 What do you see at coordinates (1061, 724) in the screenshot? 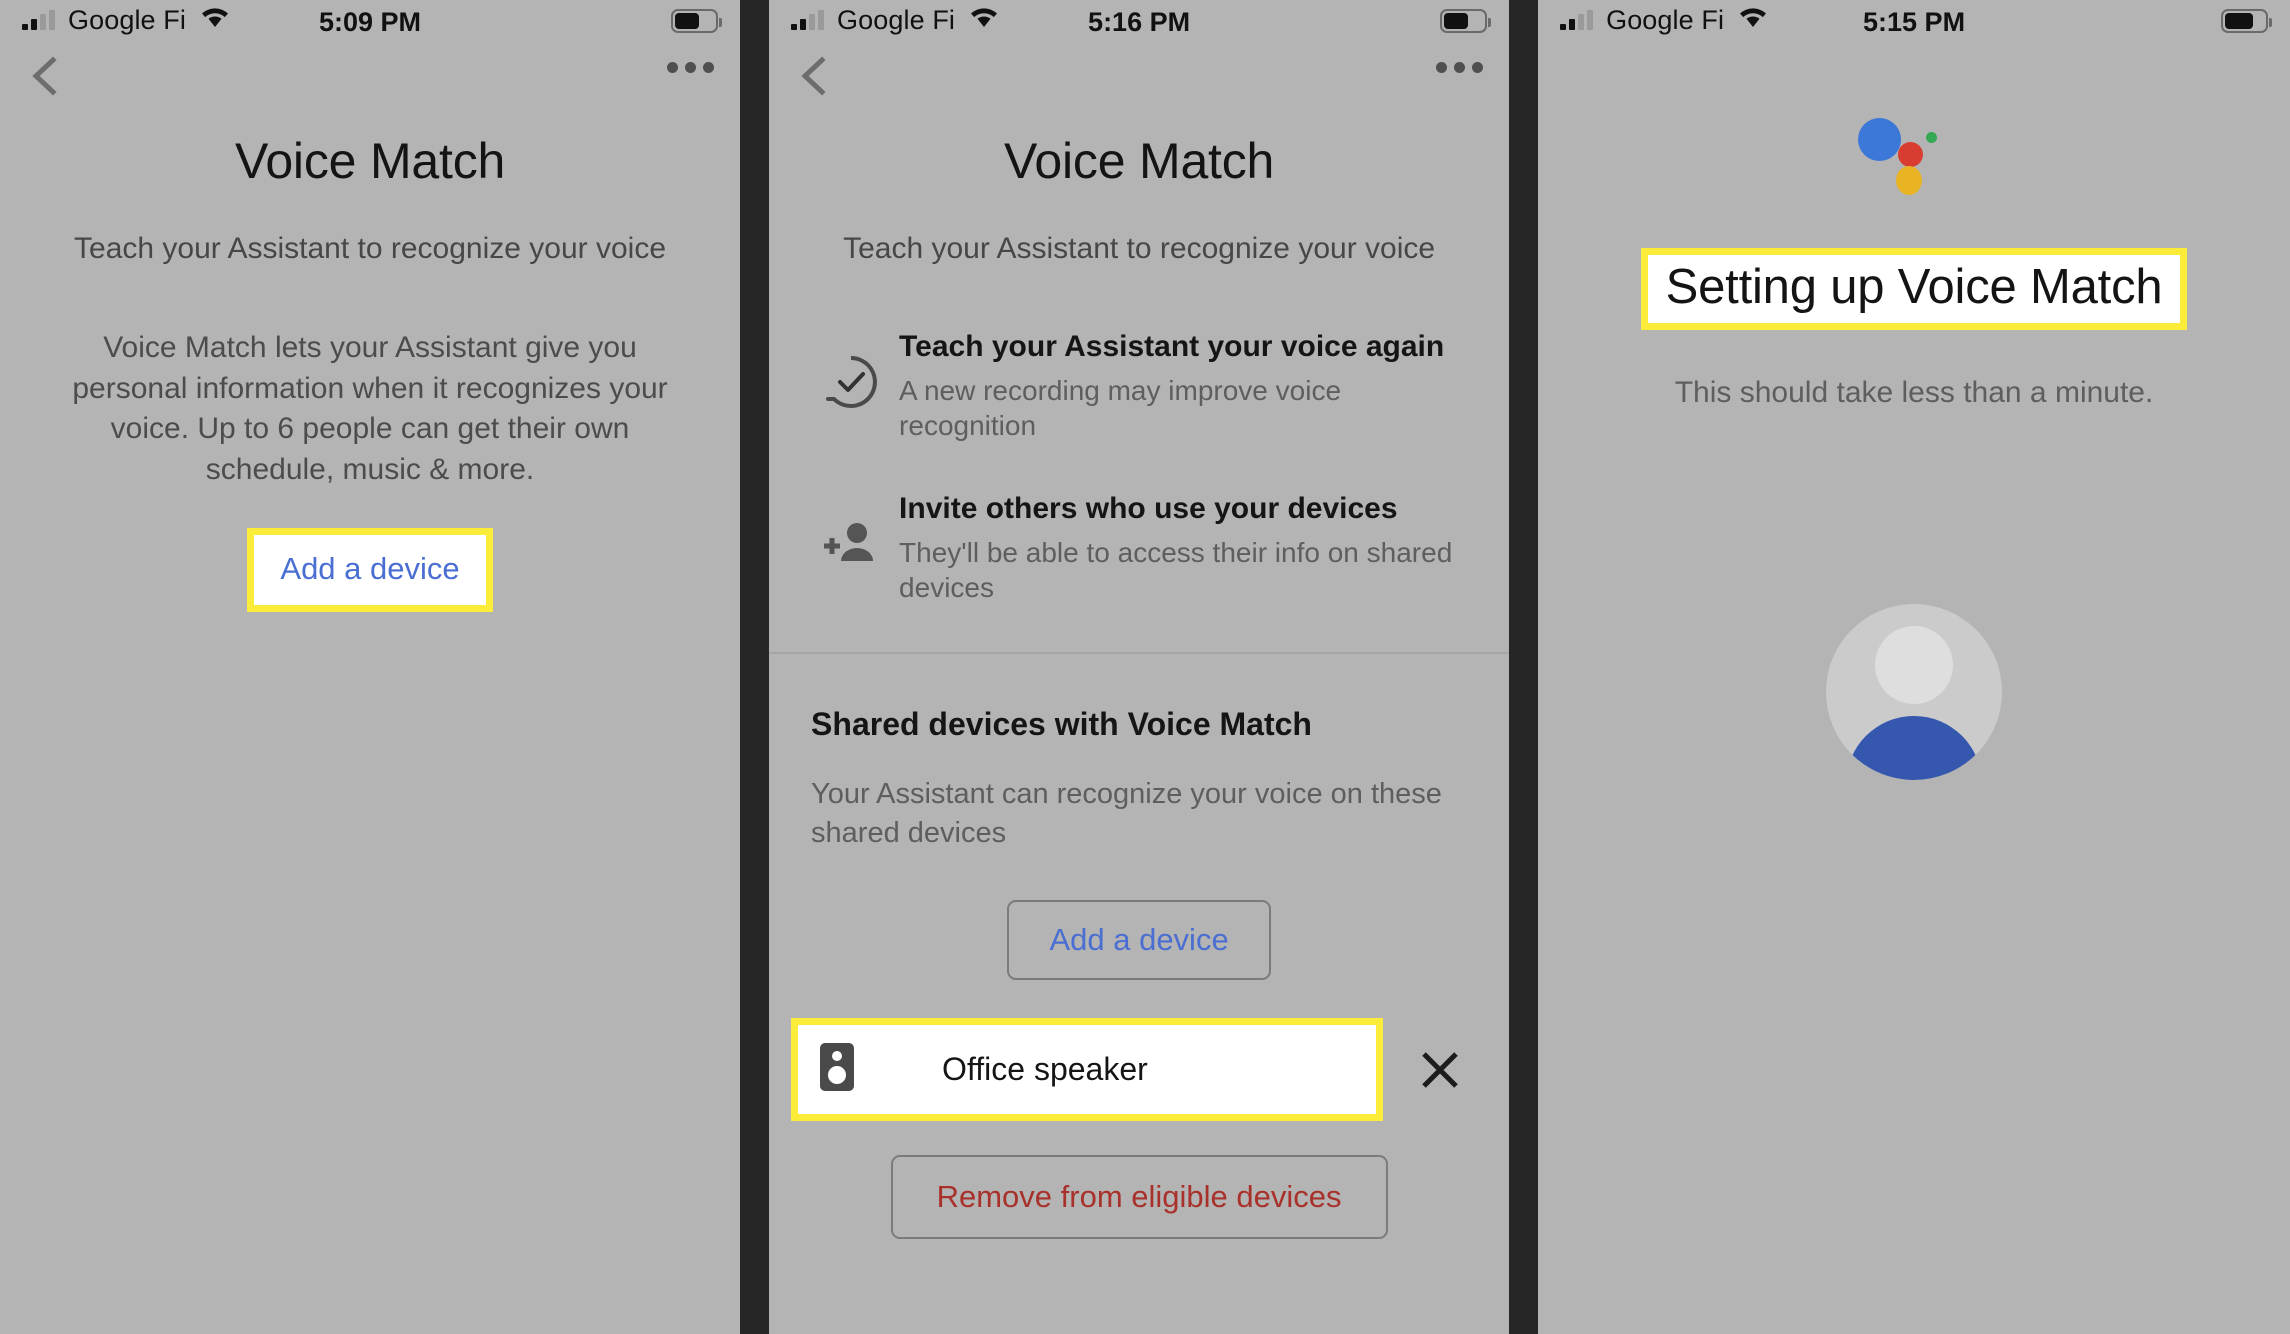
I see `section-heading: Shared devices with Voice Match` at bounding box center [1061, 724].